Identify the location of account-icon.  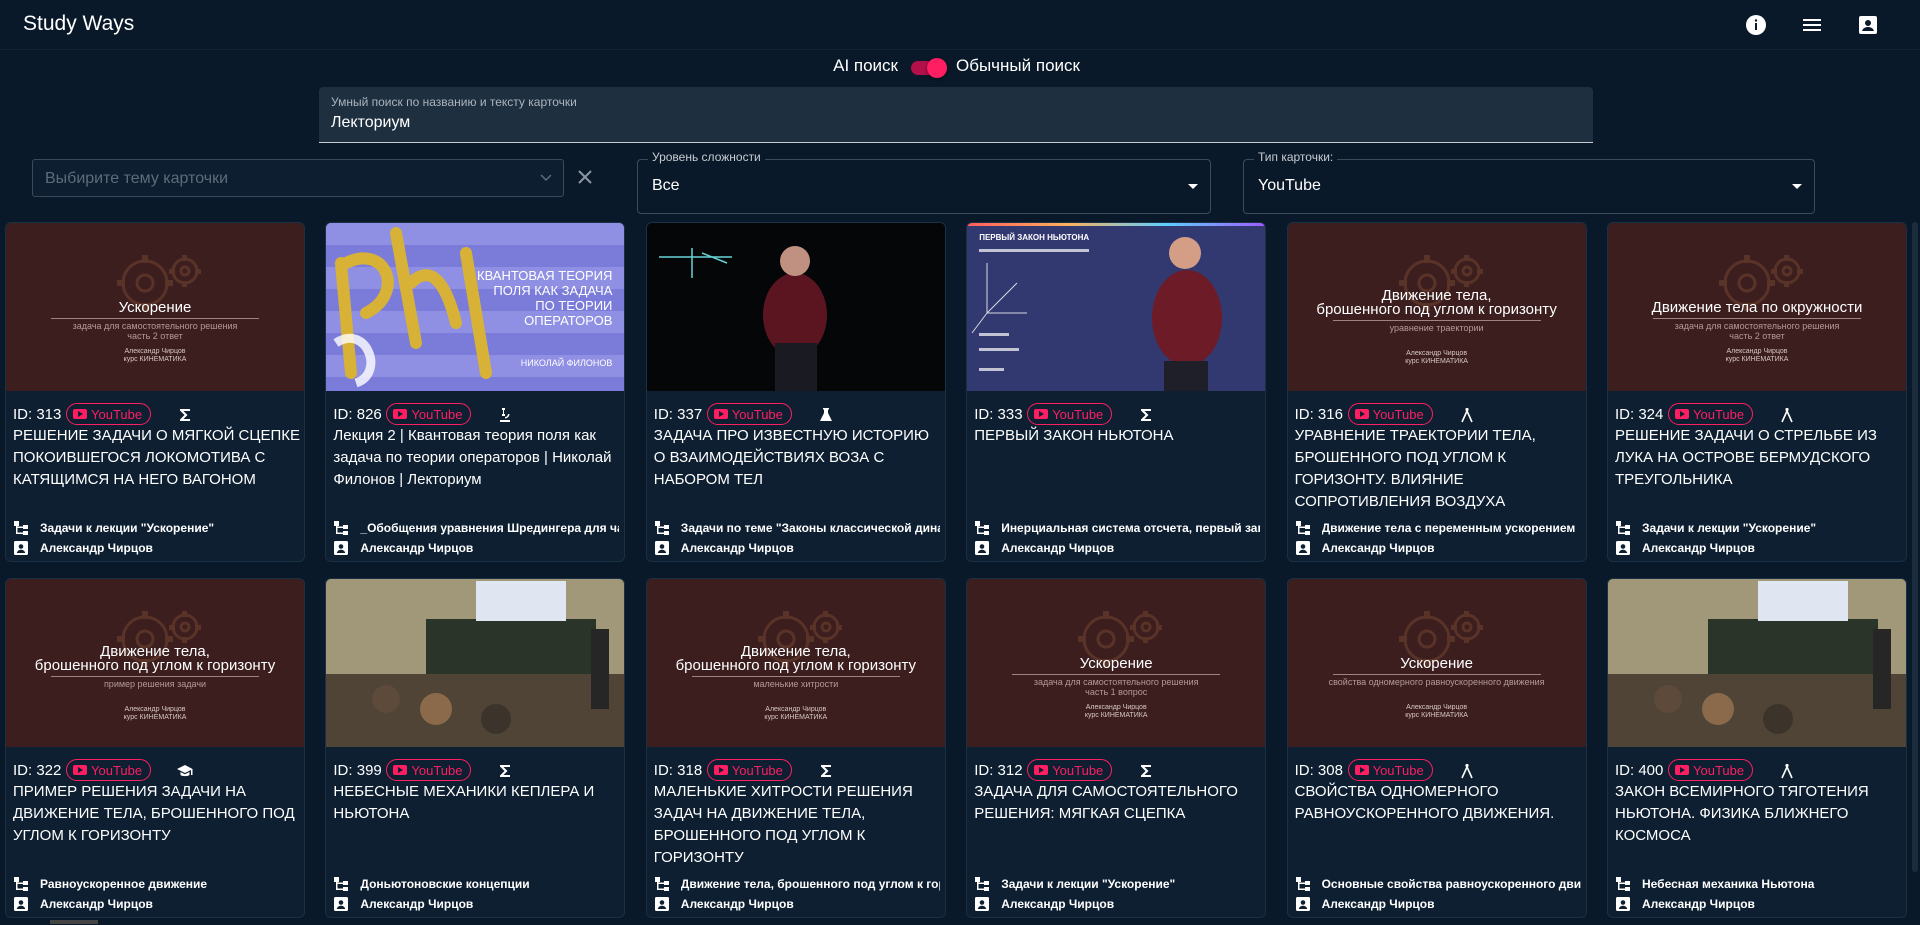
(1868, 25).